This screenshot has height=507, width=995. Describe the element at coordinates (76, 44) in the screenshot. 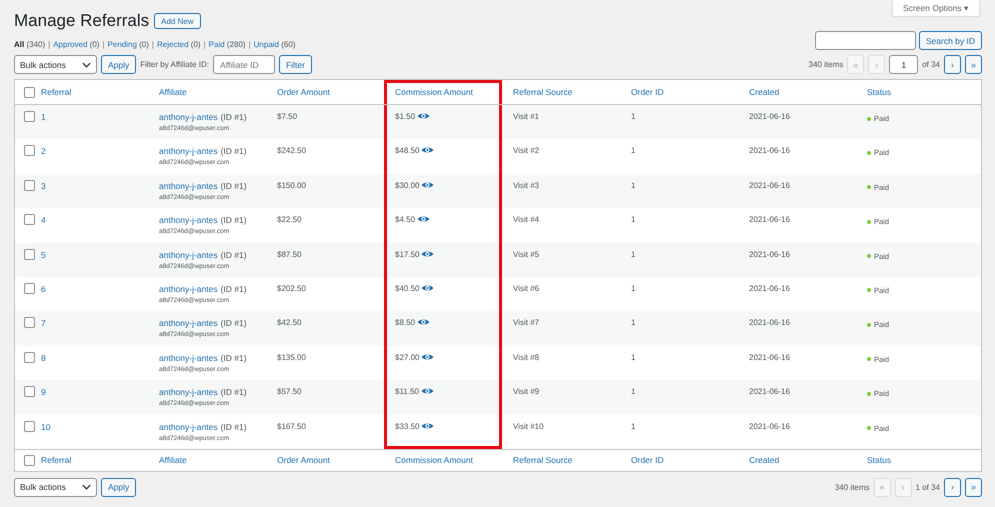

I see `filter-link: Approved (0)` at that location.